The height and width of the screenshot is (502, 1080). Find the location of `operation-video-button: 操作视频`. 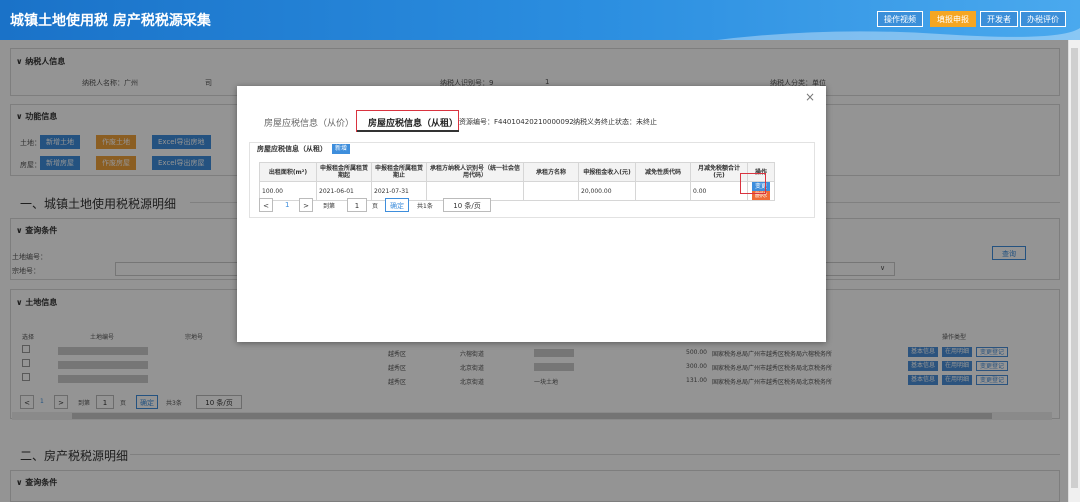

operation-video-button: 操作视频 is located at coordinates (900, 19).